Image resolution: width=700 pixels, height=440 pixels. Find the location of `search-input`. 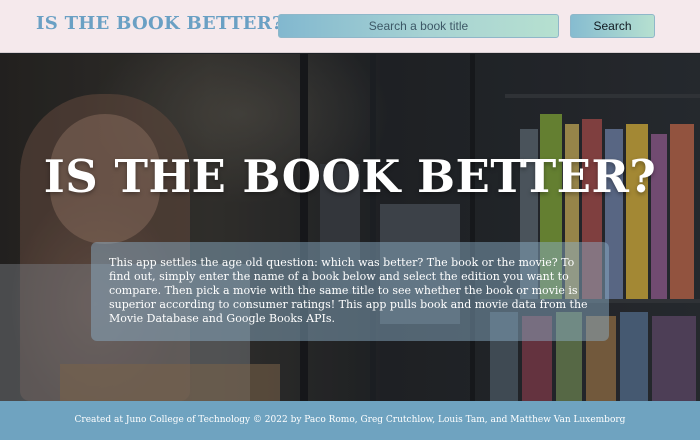

search-input is located at coordinates (418, 26).